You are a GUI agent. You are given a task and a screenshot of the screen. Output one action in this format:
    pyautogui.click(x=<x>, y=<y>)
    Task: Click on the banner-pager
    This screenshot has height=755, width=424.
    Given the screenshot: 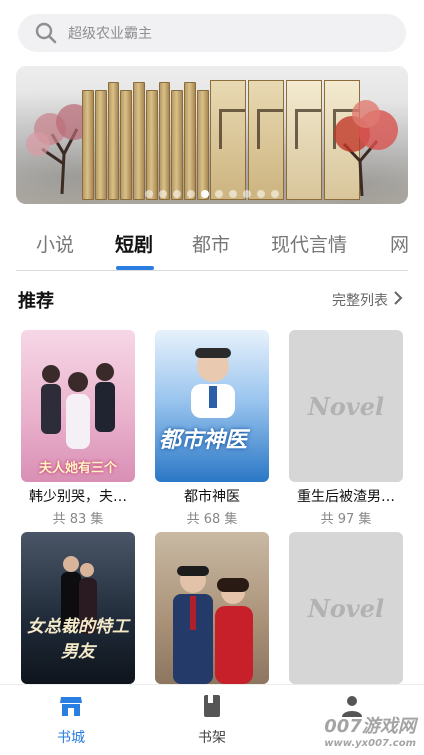 What is the action you would take?
    pyautogui.click(x=212, y=194)
    